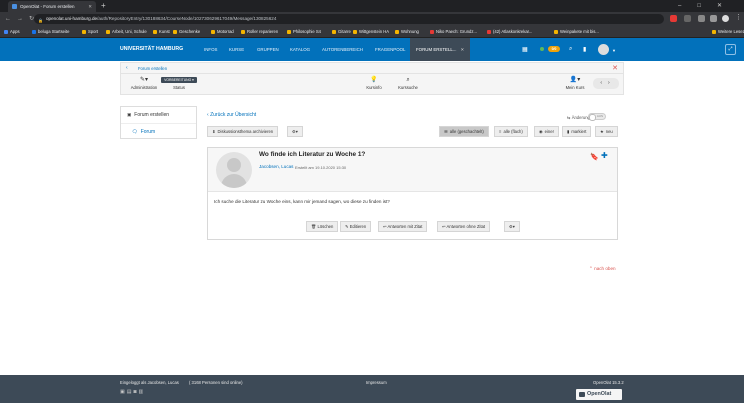 The image size is (744, 403). I want to click on view-marked-button: ▮ markiert, so click(577, 131).